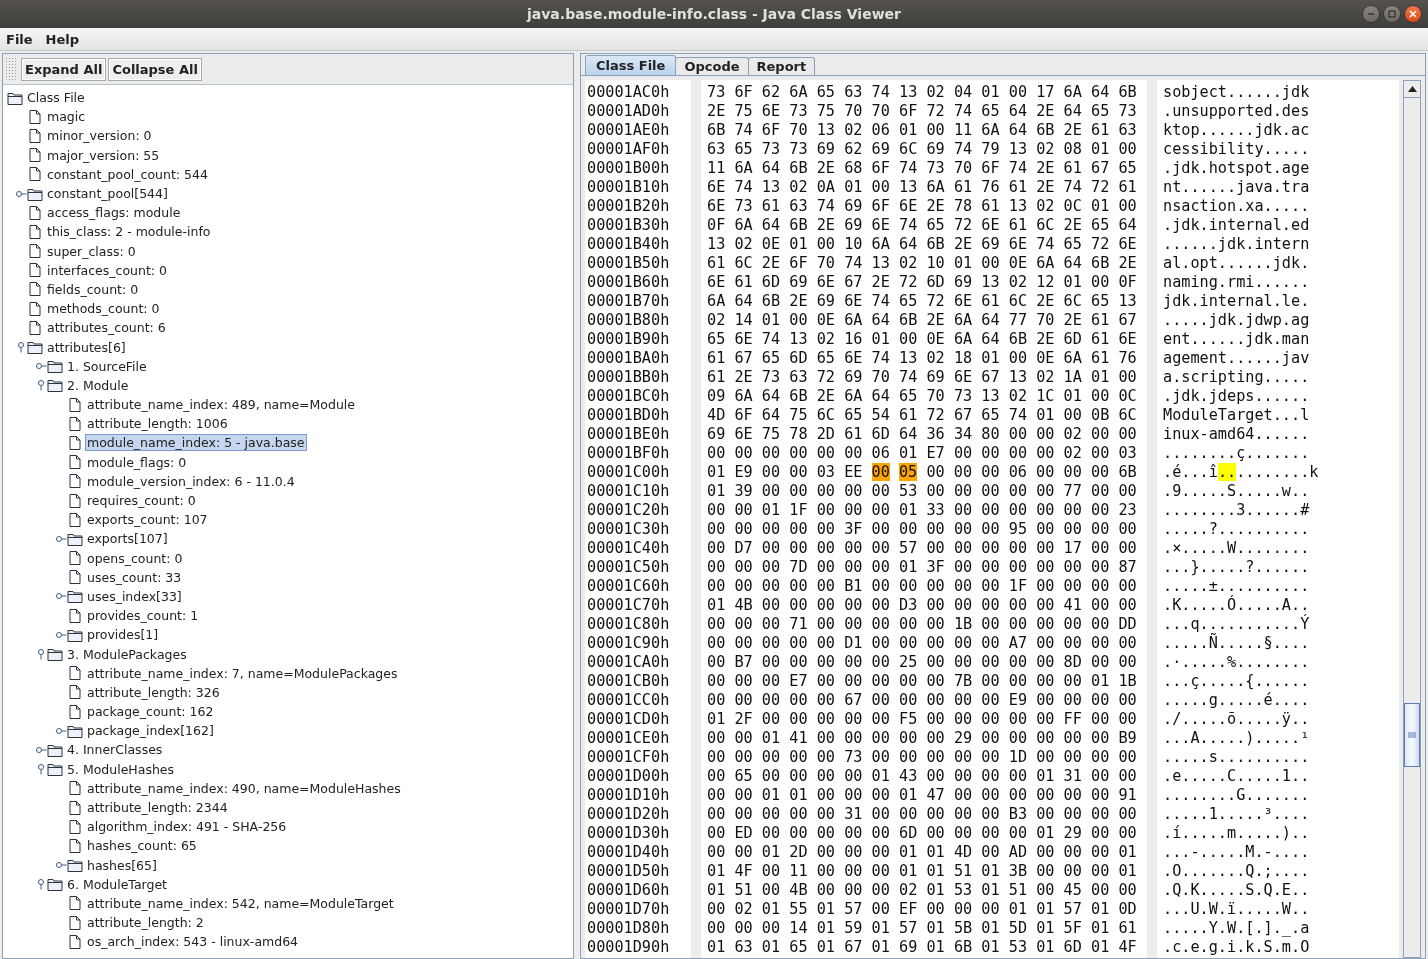 Image resolution: width=1428 pixels, height=959 pixels. Describe the element at coordinates (157, 424) in the screenshot. I see `tree-item: attribute_length: 1006` at that location.